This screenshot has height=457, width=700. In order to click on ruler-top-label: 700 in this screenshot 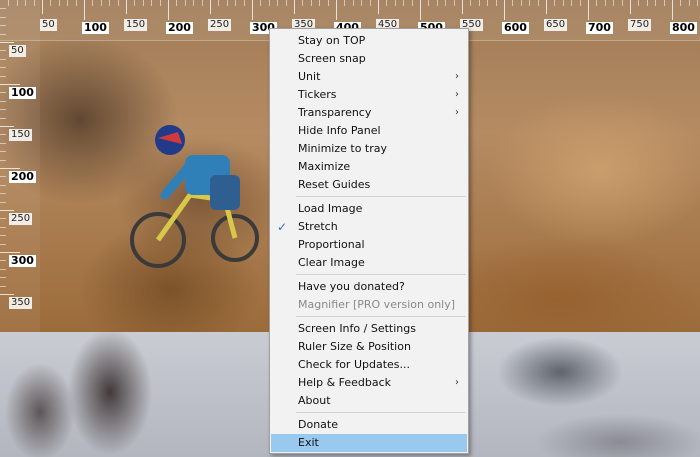, I will do `click(599, 27)`.